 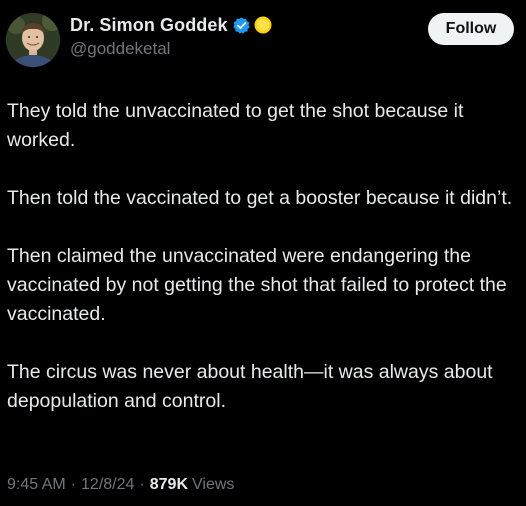 What do you see at coordinates (171, 49) in the screenshot?
I see `handle: @goddeketal` at bounding box center [171, 49].